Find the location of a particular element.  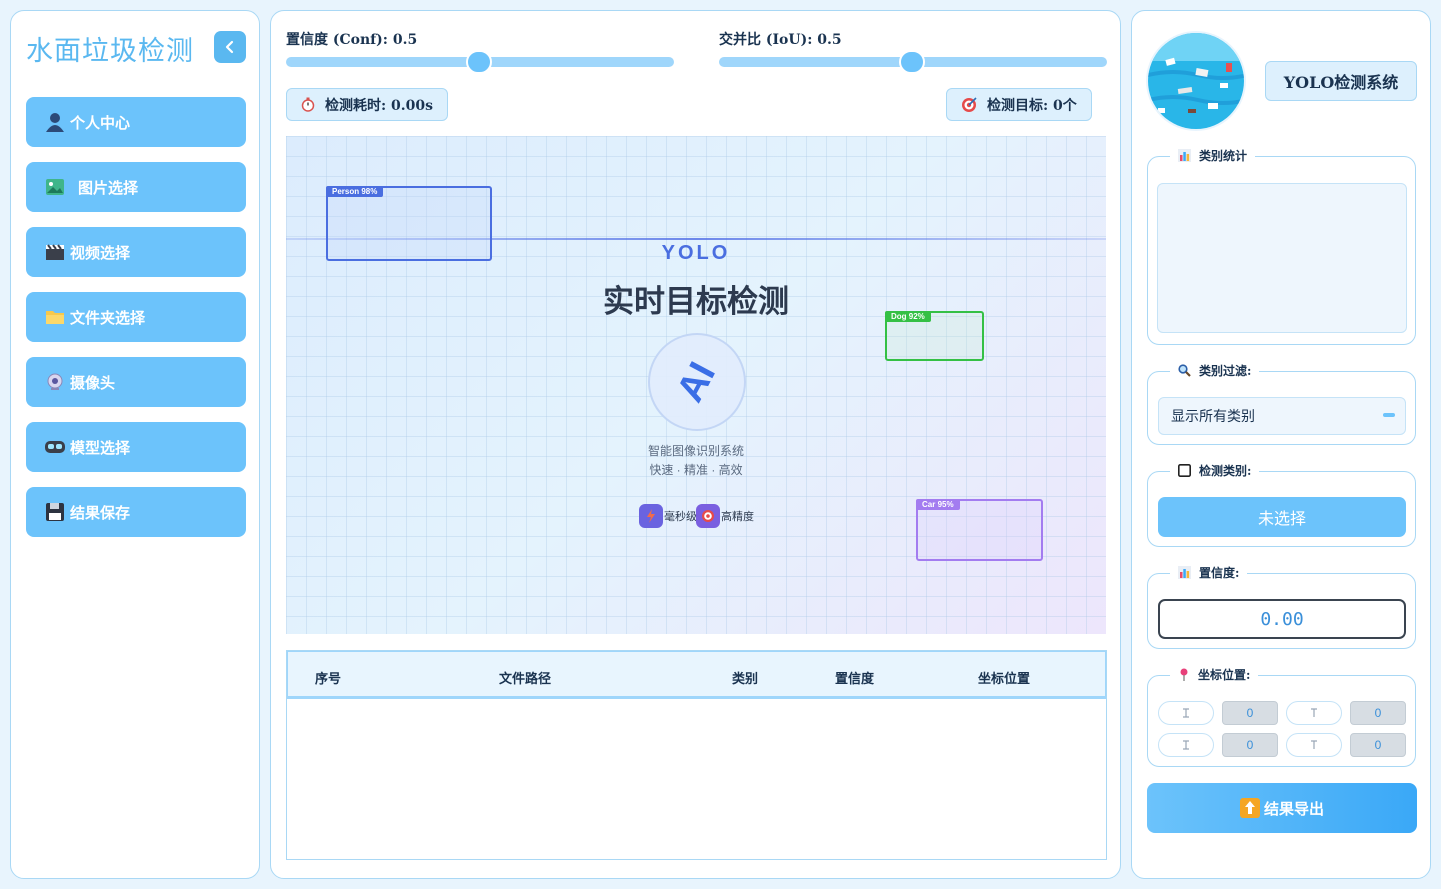

xmax-label-chip is located at coordinates (1186, 745).